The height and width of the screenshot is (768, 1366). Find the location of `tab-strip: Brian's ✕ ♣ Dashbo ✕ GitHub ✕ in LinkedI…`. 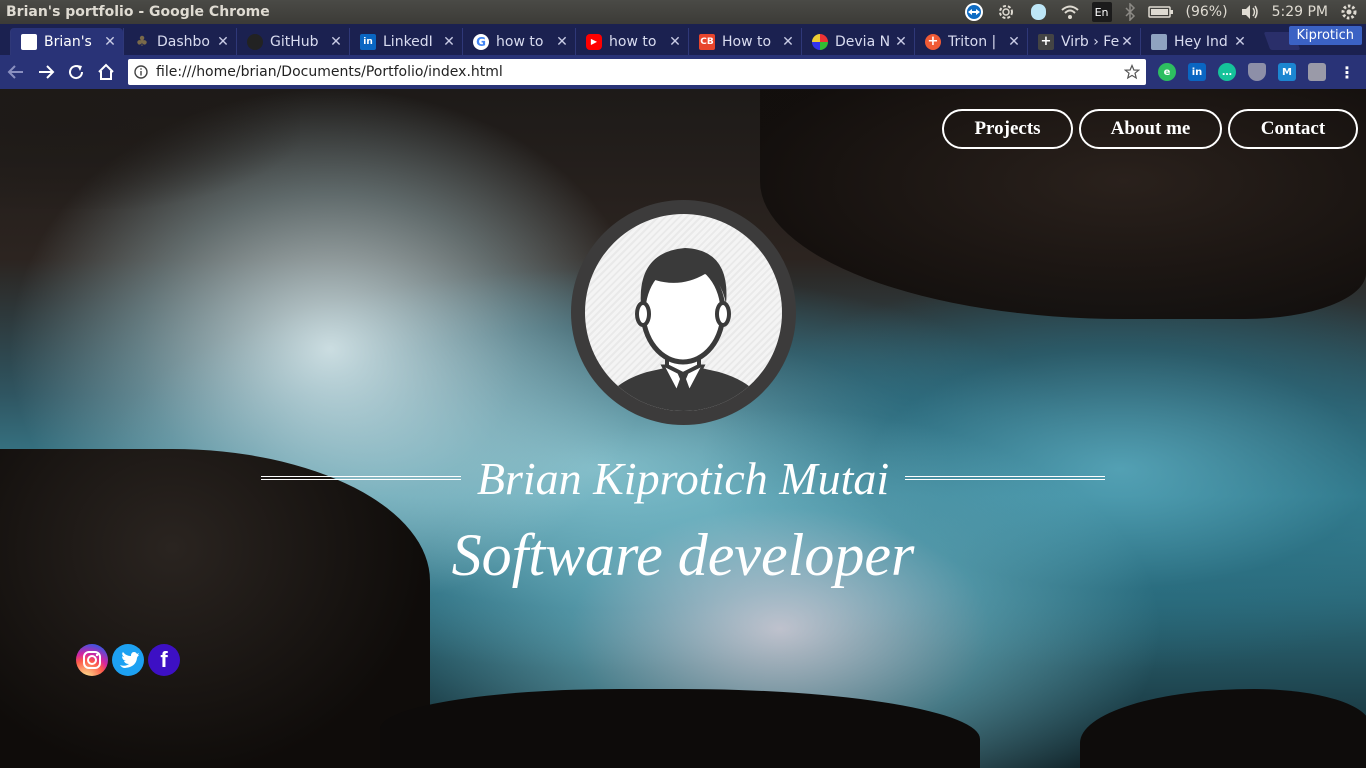

tab-strip: Brian's ✕ ♣ Dashbo ✕ GitHub ✕ in LinkedI… is located at coordinates (683, 39).